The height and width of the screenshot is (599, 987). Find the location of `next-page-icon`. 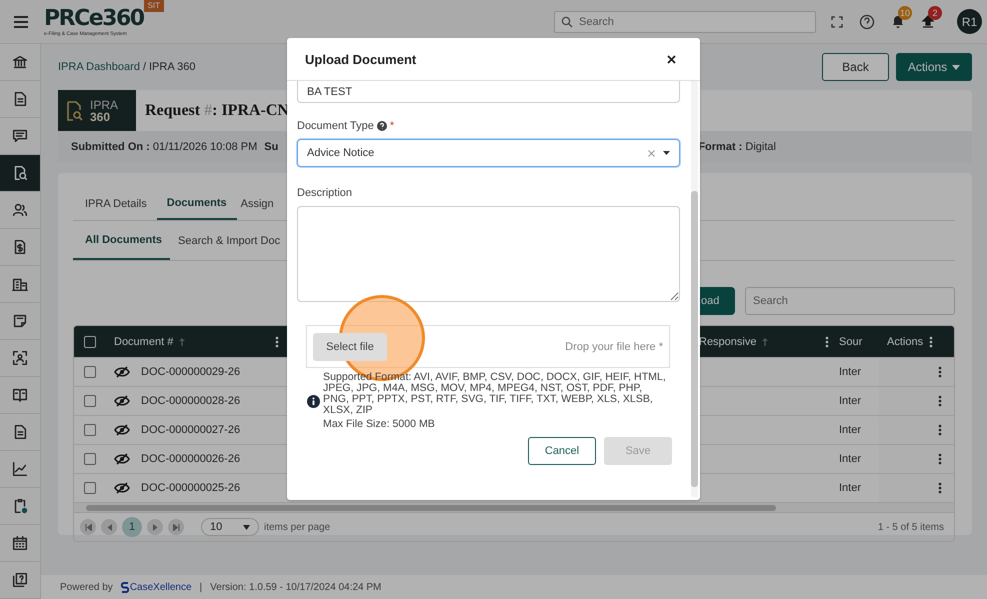

next-page-icon is located at coordinates (155, 527).